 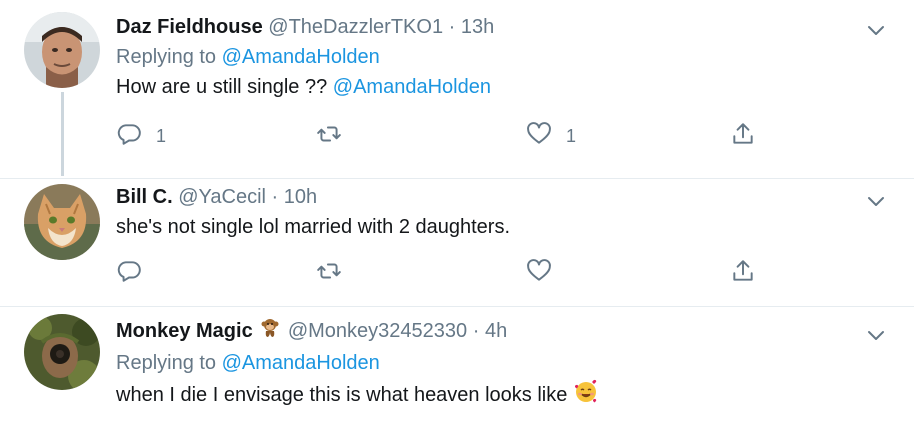 I want to click on reply-button, so click(x=136, y=273).